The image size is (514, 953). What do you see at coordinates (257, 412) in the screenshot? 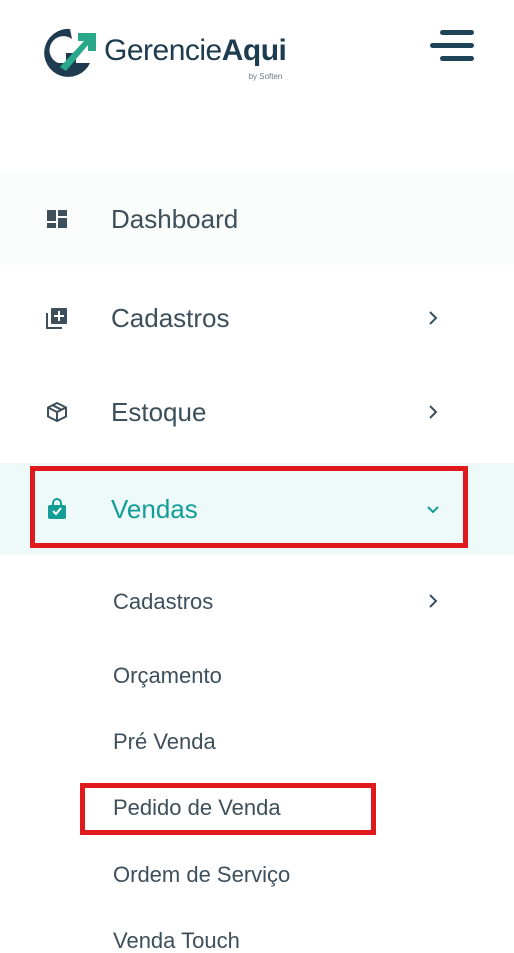
I see `menu-item-estoque: Estoque` at bounding box center [257, 412].